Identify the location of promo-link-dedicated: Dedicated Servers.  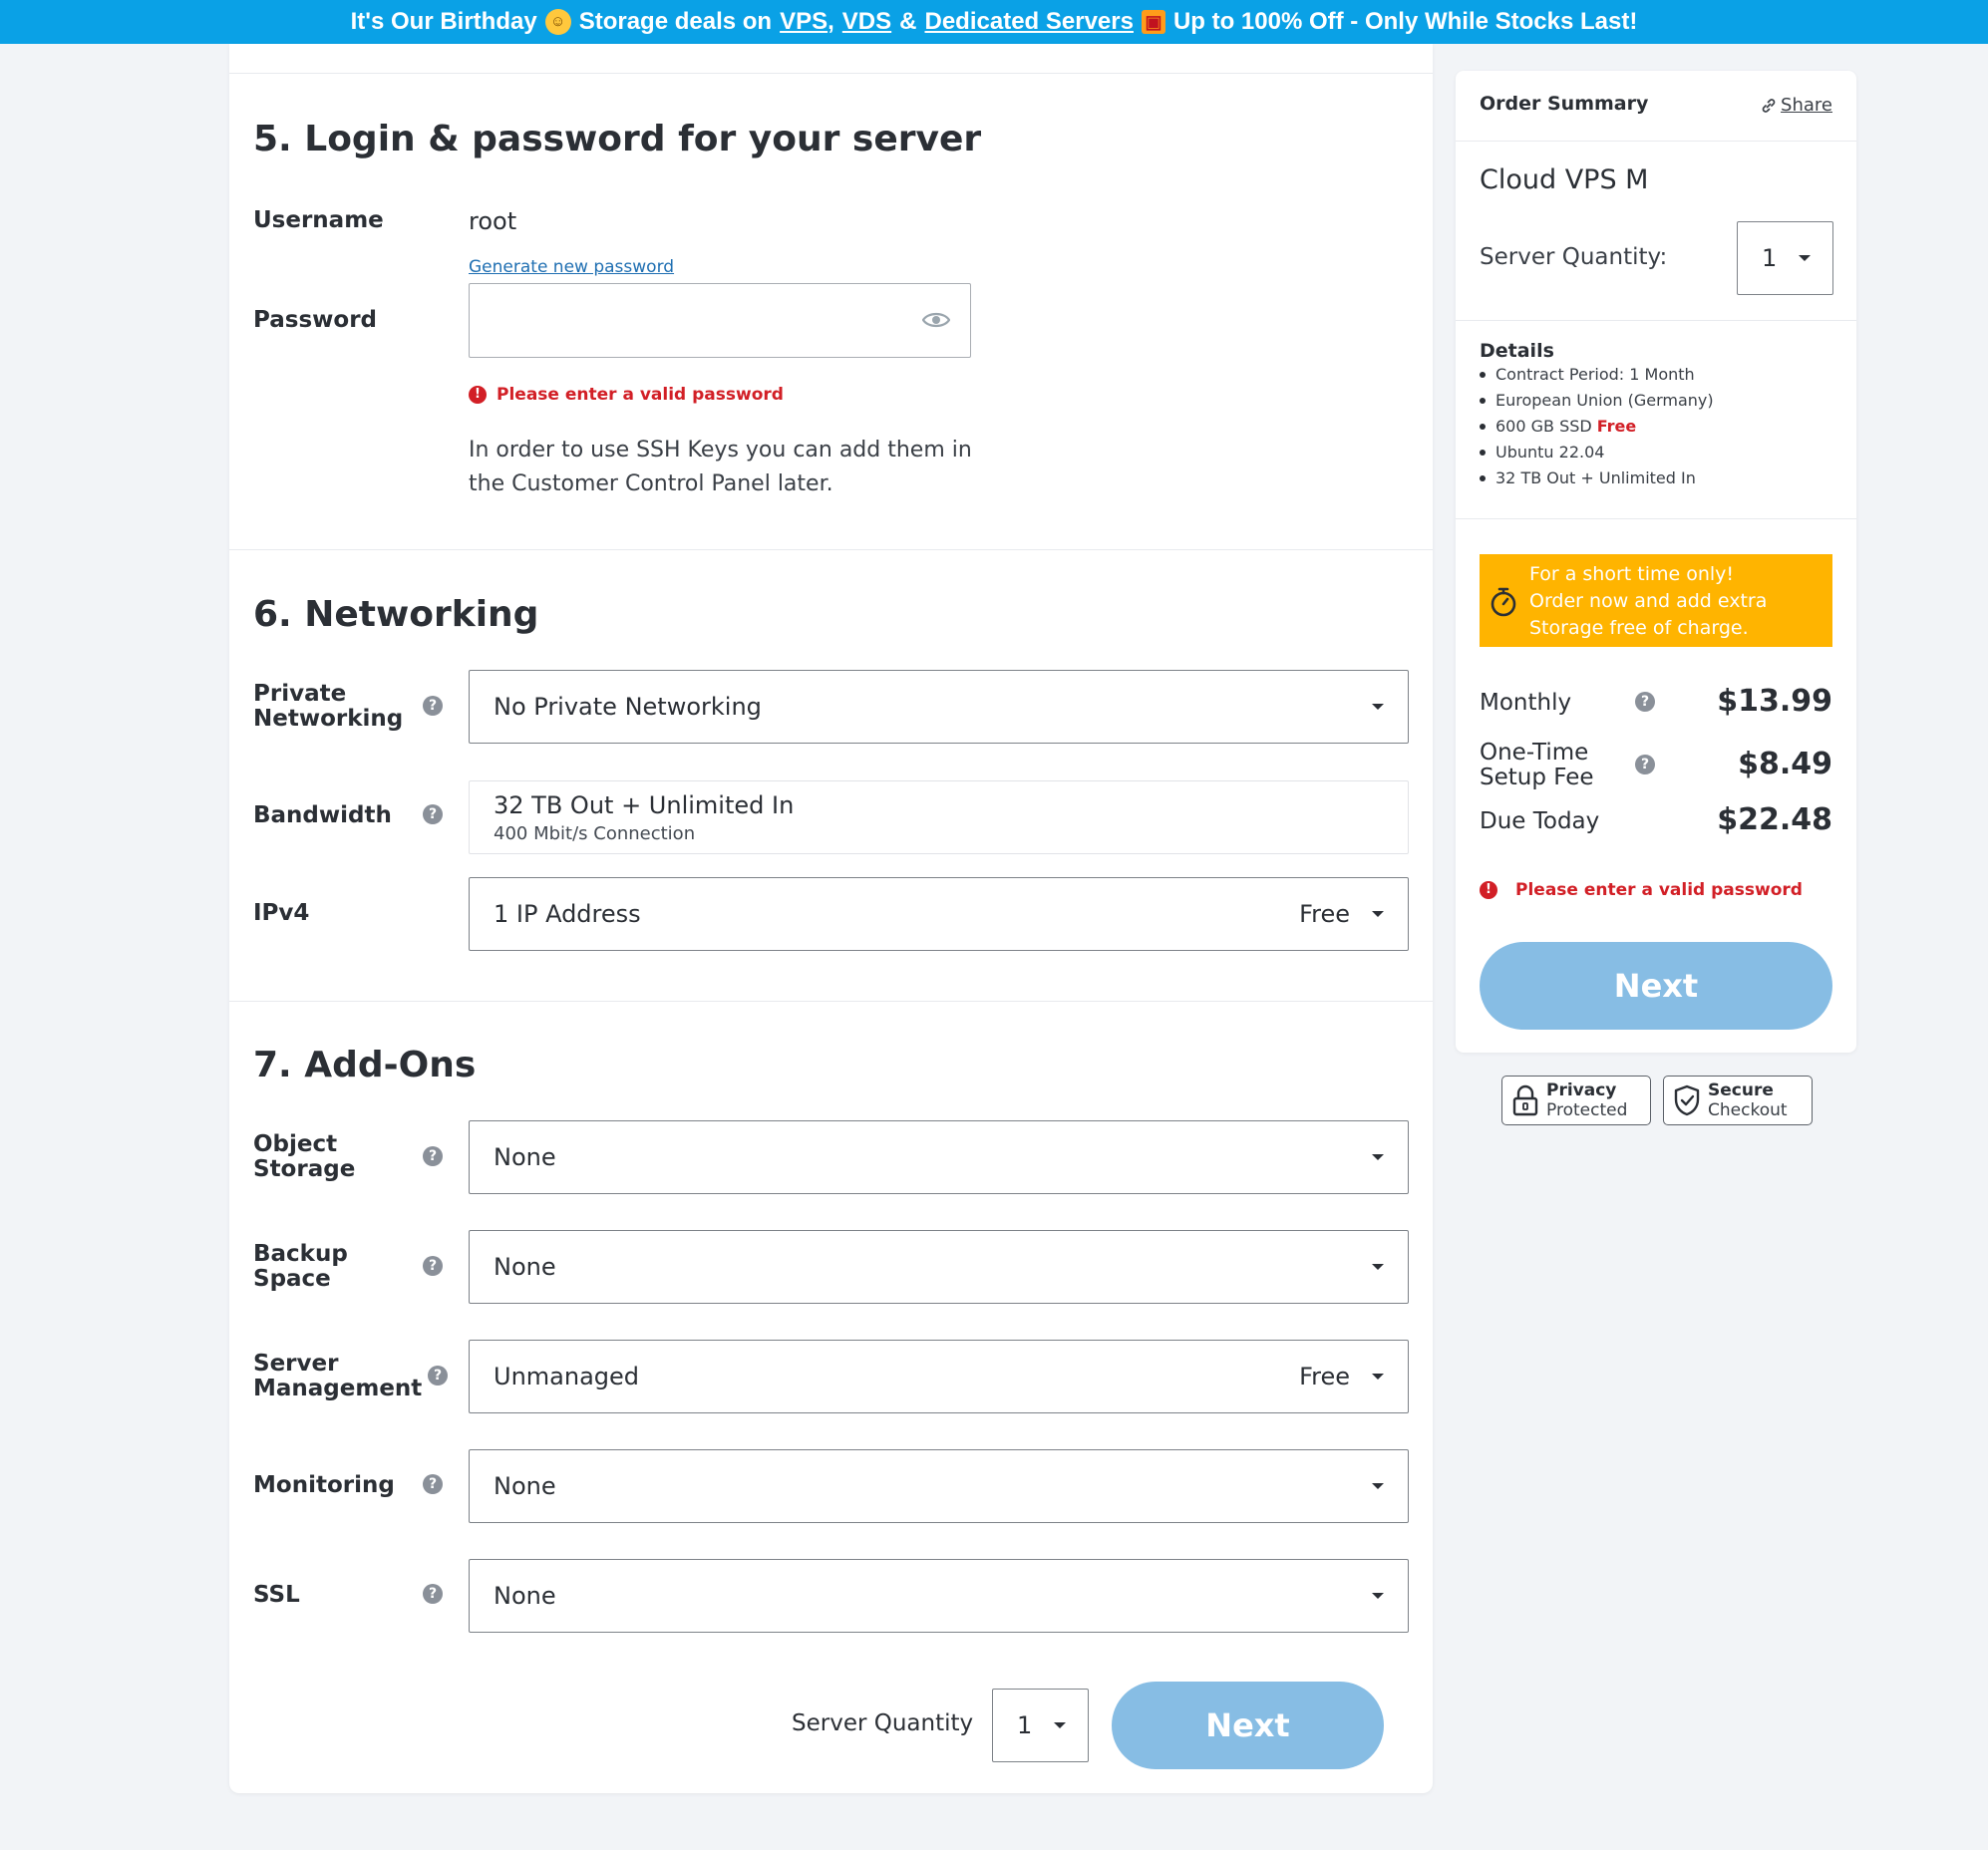
(1029, 22).